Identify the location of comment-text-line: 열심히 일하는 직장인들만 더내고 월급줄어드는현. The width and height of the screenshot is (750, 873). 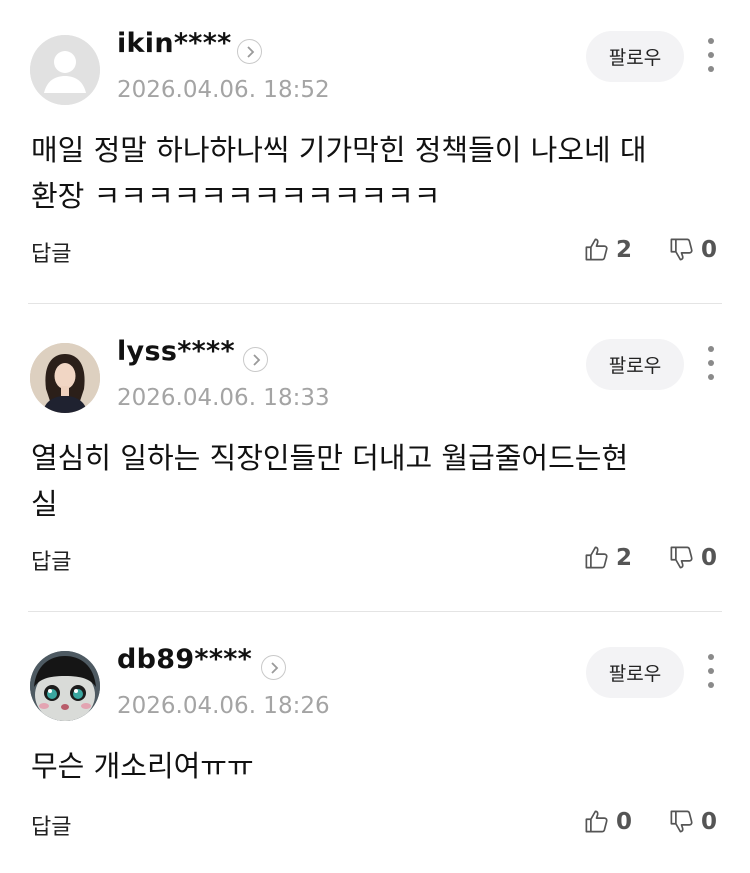
(330, 458).